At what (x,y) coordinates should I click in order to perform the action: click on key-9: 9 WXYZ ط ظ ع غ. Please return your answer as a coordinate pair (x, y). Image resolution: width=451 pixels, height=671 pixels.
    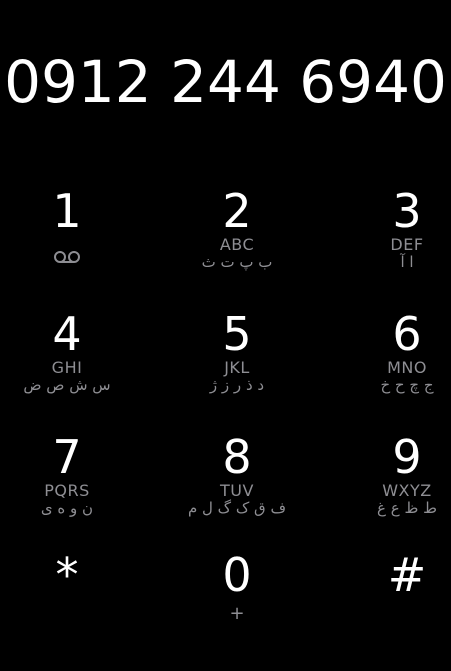
    Looking at the image, I should click on (391, 487).